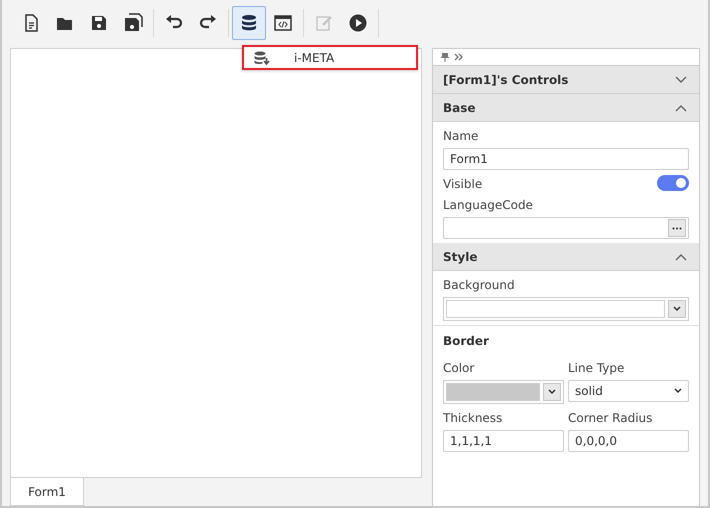 Image resolution: width=710 pixels, height=508 pixels. Describe the element at coordinates (262, 57) in the screenshot. I see `database-download-icon` at that location.